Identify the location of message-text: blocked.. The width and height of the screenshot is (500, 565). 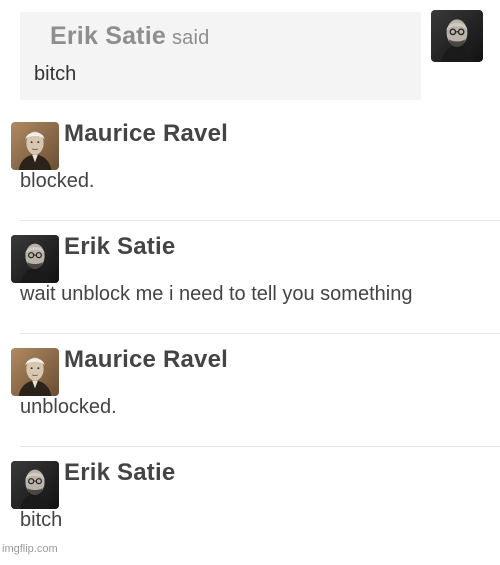
(57, 181).